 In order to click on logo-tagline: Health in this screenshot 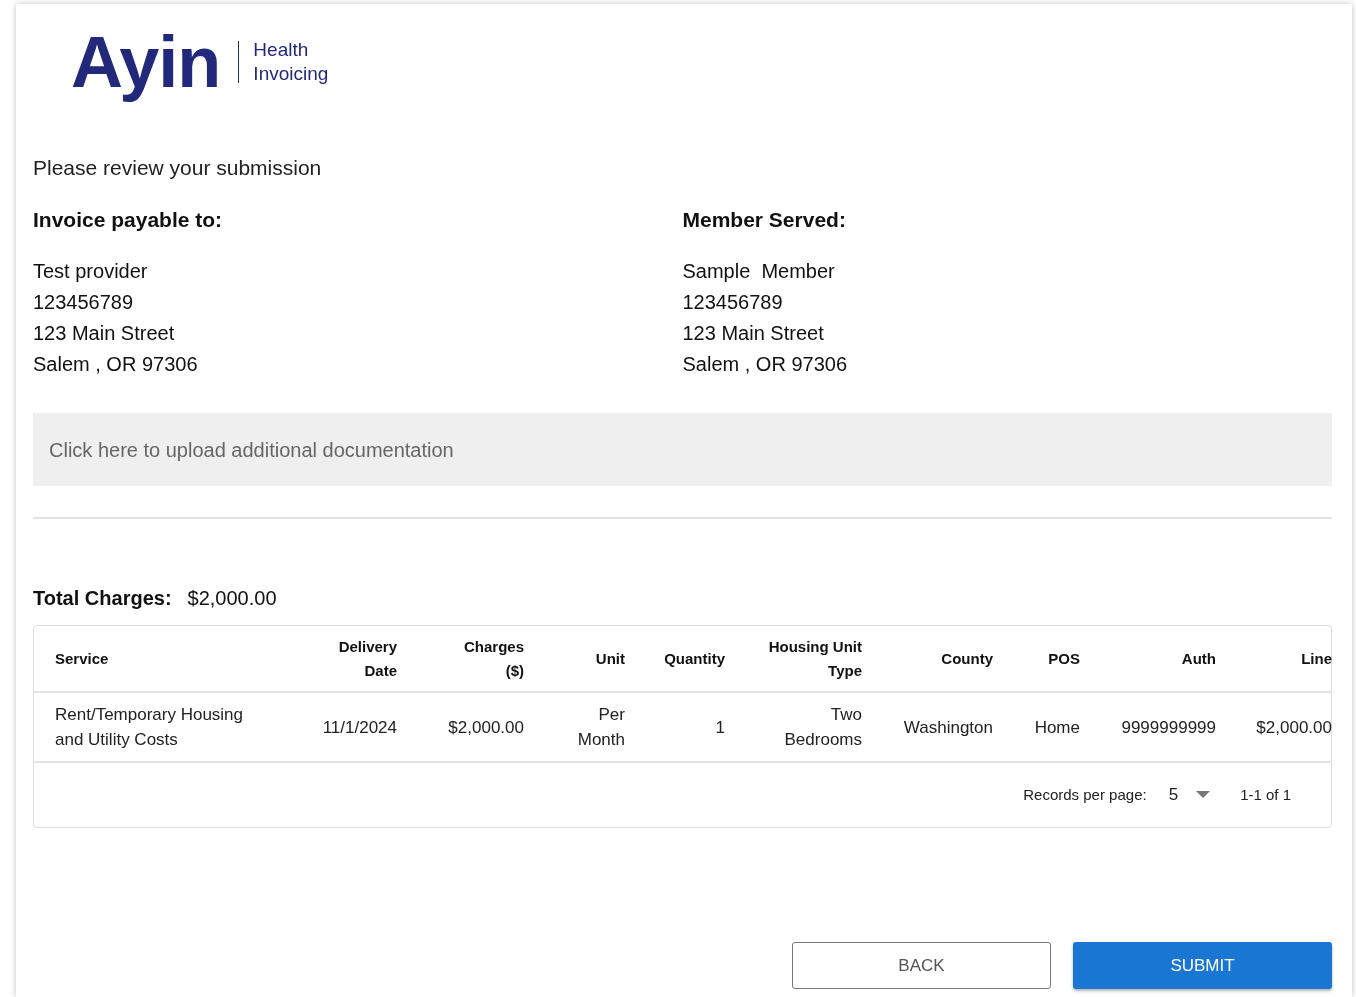, I will do `click(281, 50)`.